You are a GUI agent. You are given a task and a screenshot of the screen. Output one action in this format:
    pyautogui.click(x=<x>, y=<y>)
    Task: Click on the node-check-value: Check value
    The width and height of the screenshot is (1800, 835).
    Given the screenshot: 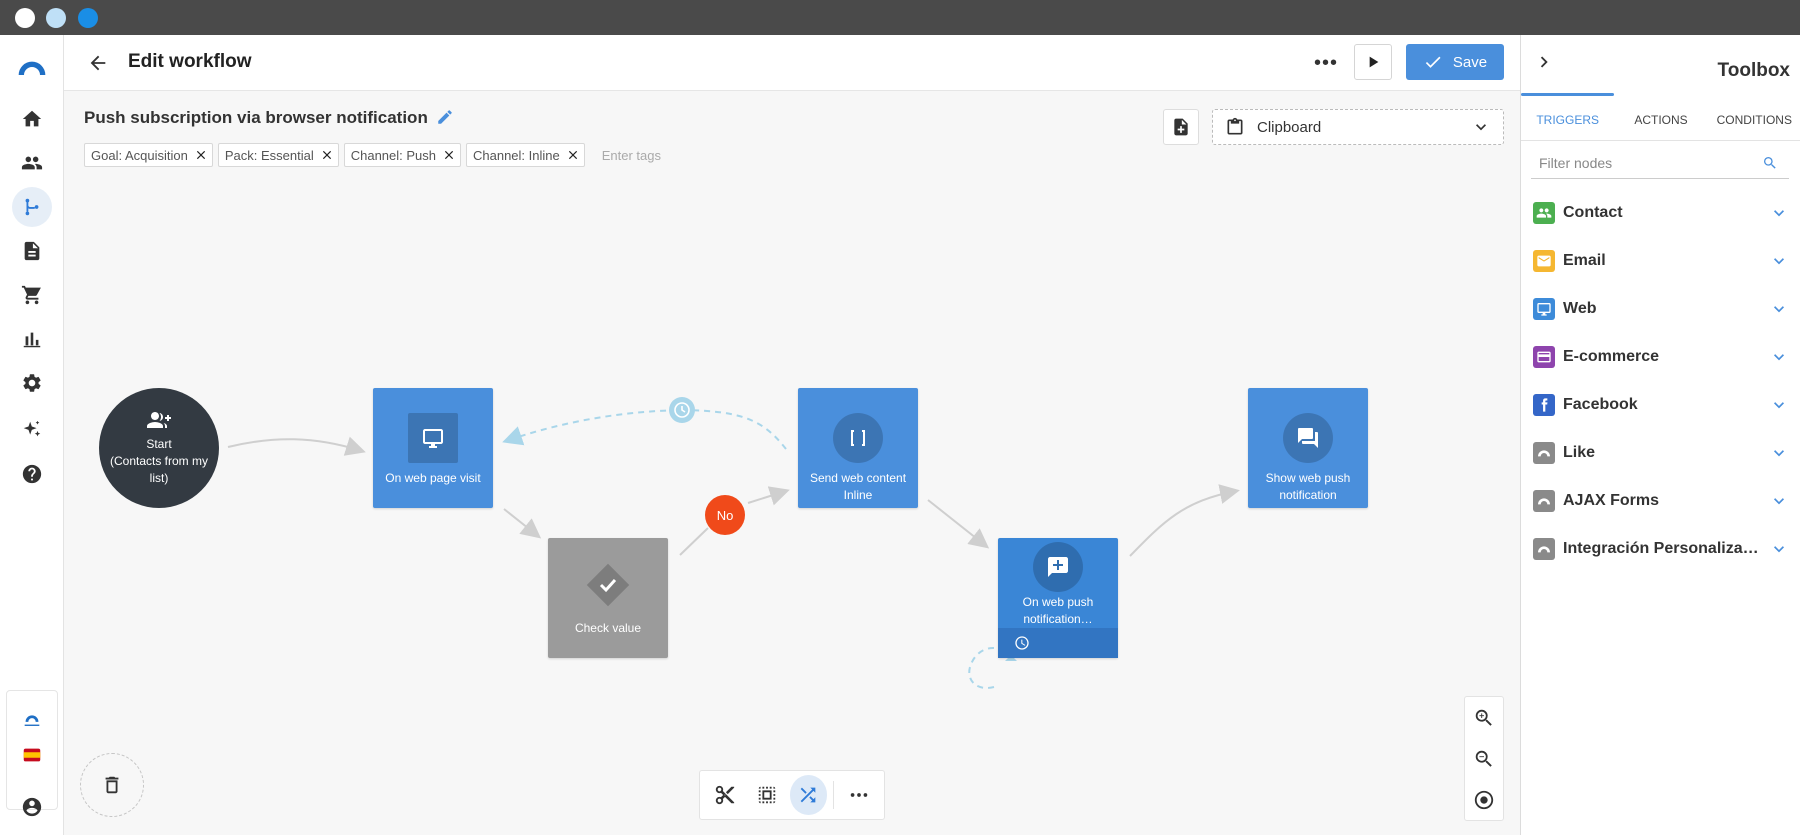 What is the action you would take?
    pyautogui.click(x=608, y=598)
    